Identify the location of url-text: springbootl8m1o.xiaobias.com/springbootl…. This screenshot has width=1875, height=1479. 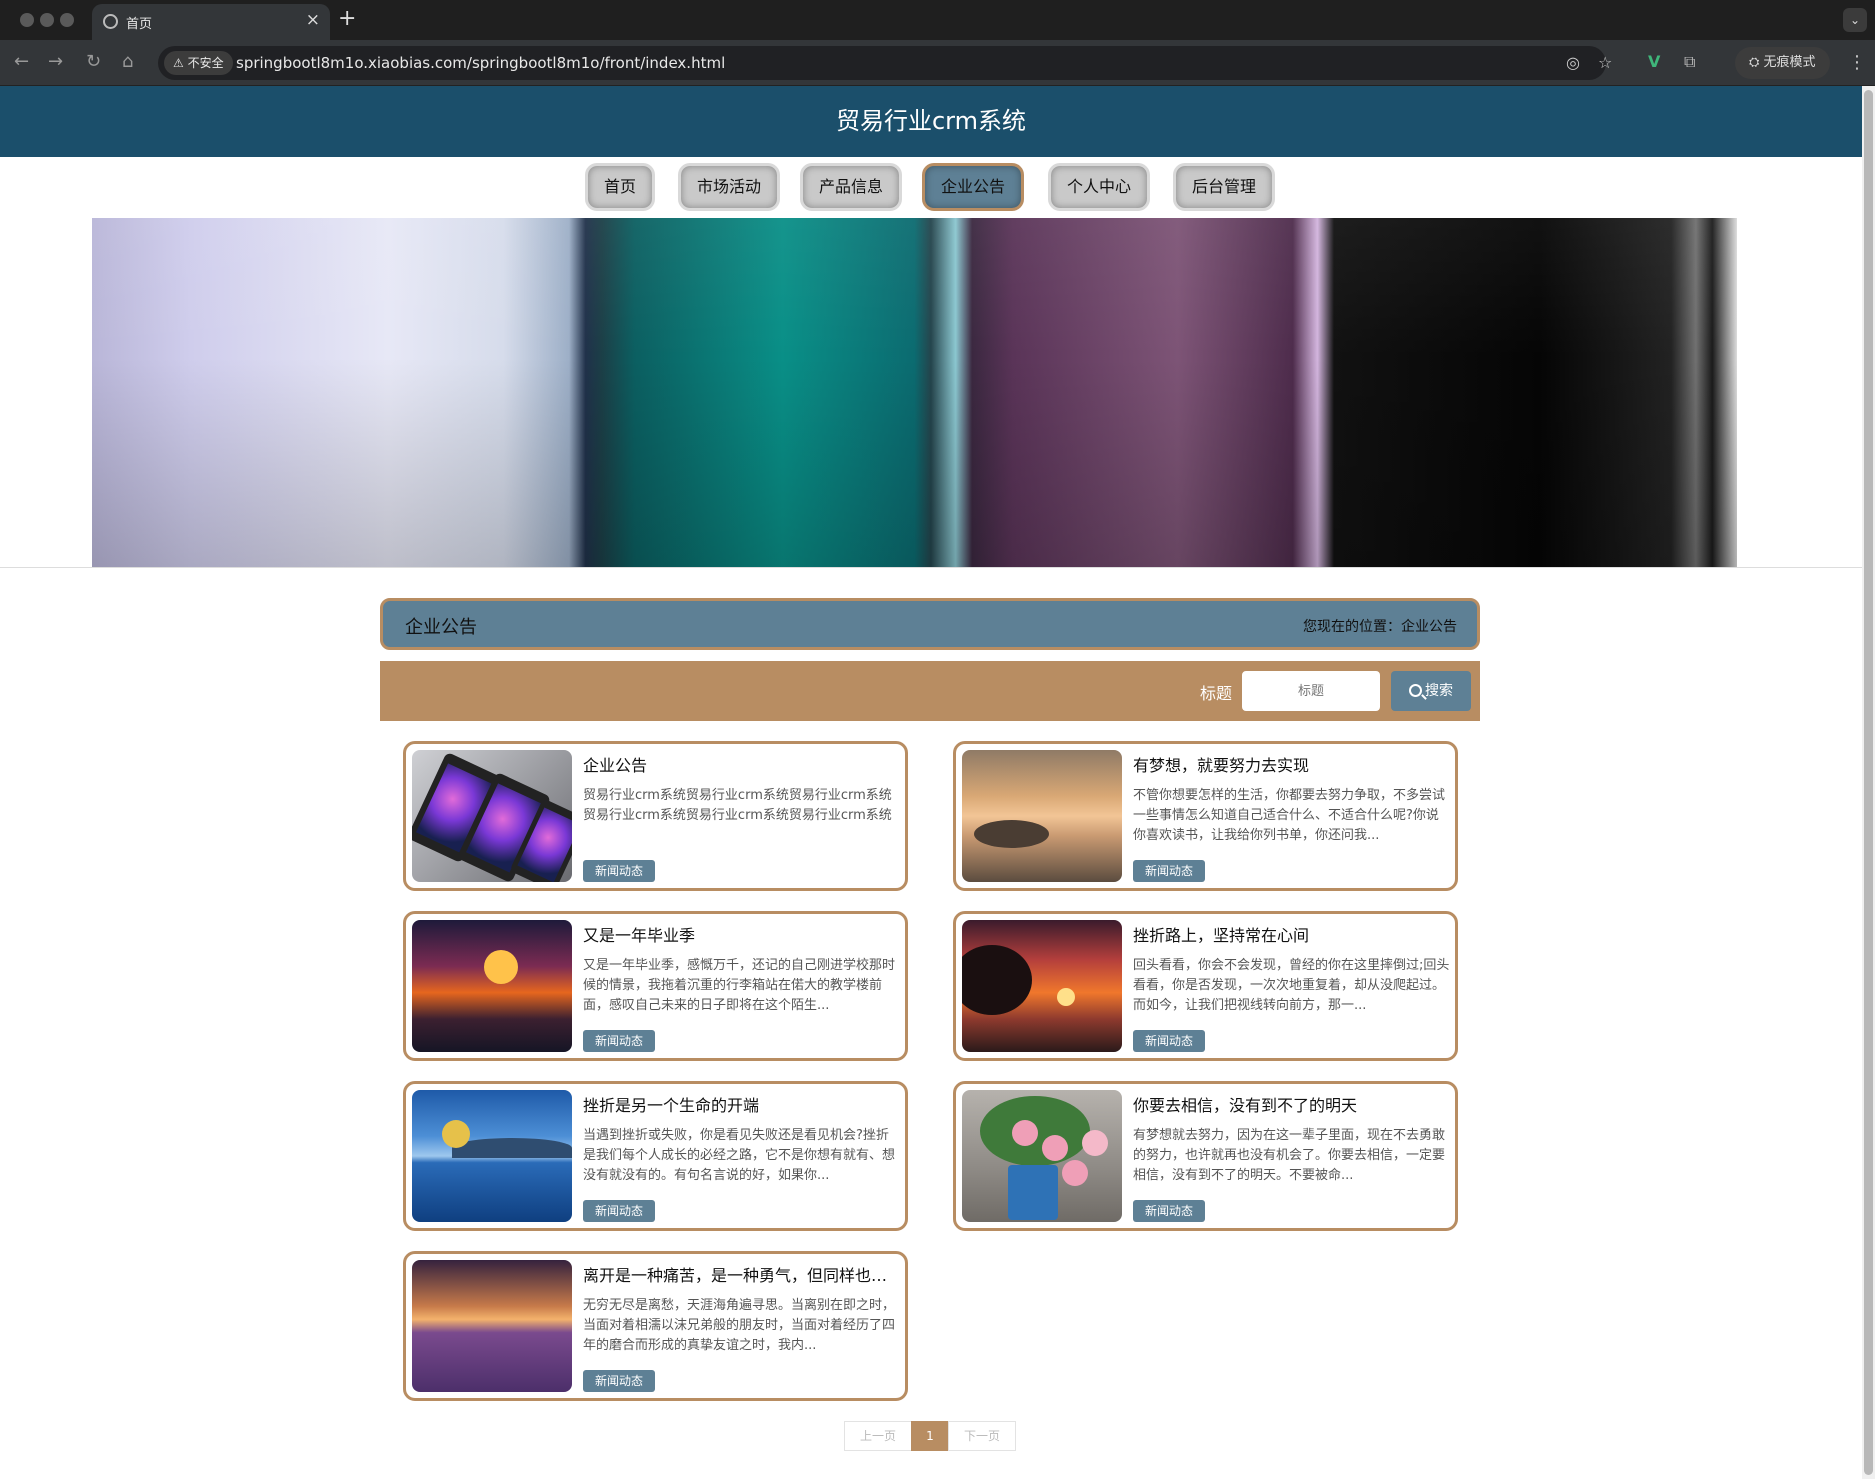
(480, 63).